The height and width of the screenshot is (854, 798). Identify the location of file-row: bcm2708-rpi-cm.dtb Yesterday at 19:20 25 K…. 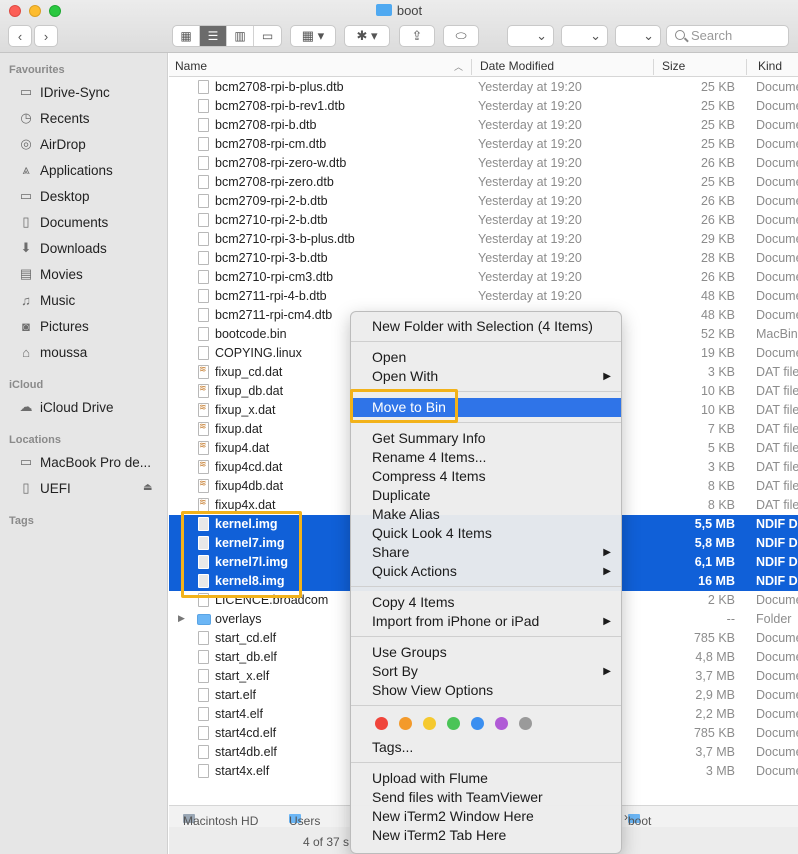
(483, 144).